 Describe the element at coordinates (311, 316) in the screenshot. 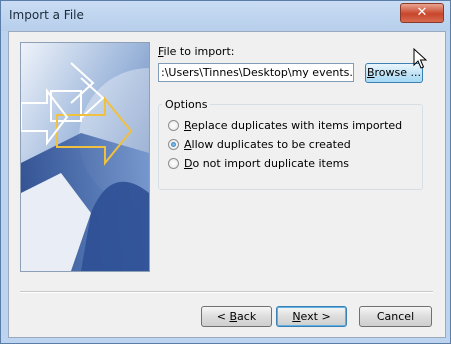

I see `next-button: Next >` at that location.